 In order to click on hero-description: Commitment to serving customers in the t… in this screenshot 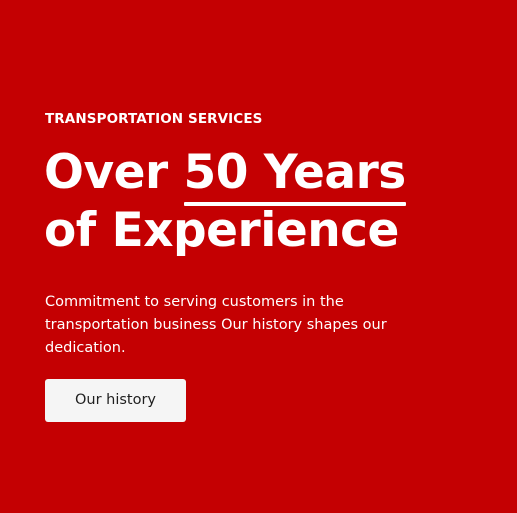, I will do `click(216, 325)`.